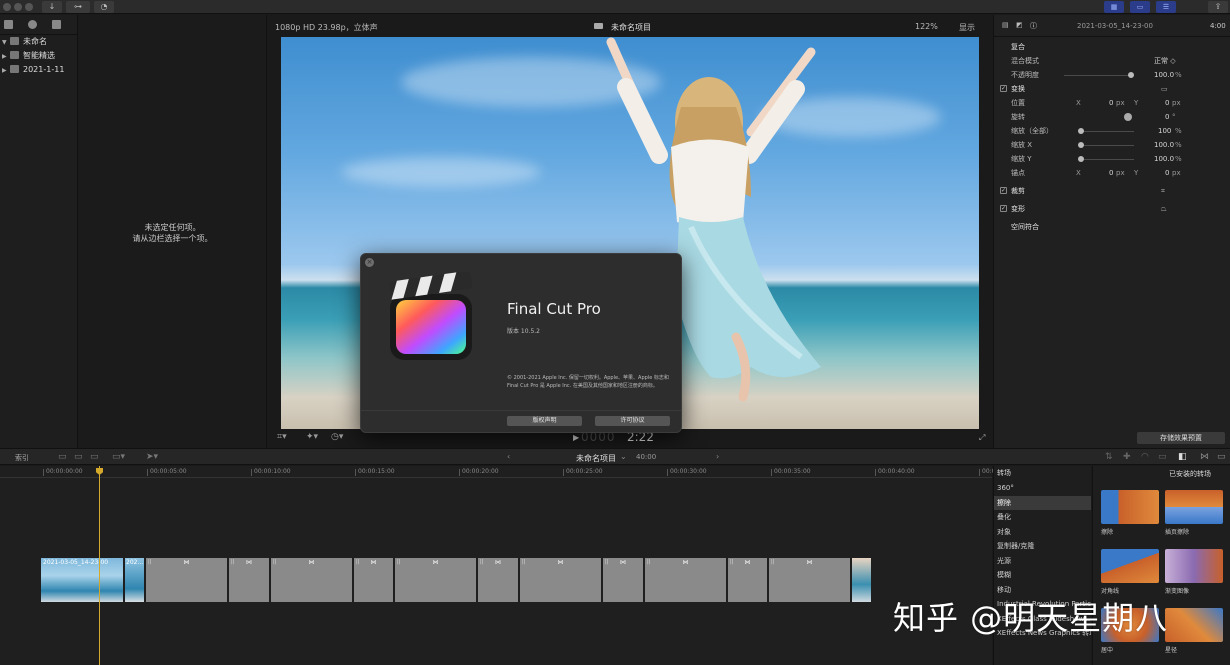 The width and height of the screenshot is (1230, 665). Describe the element at coordinates (1221, 457) in the screenshot. I see `timeline-appearance-icon: ▭` at that location.